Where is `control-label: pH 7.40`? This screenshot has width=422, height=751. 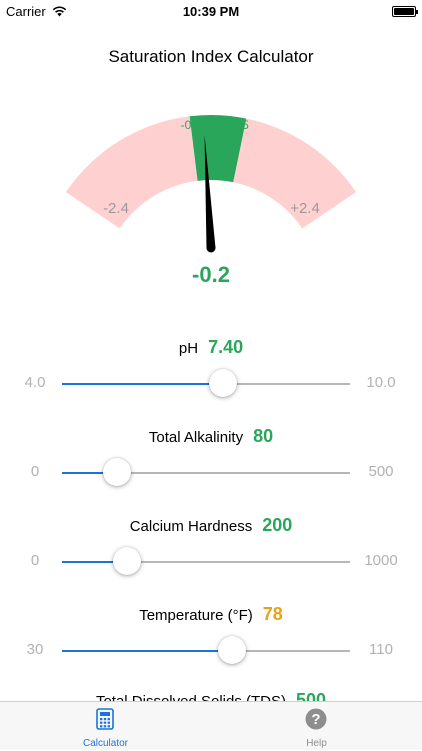
control-label: pH 7.40 is located at coordinates (211, 347).